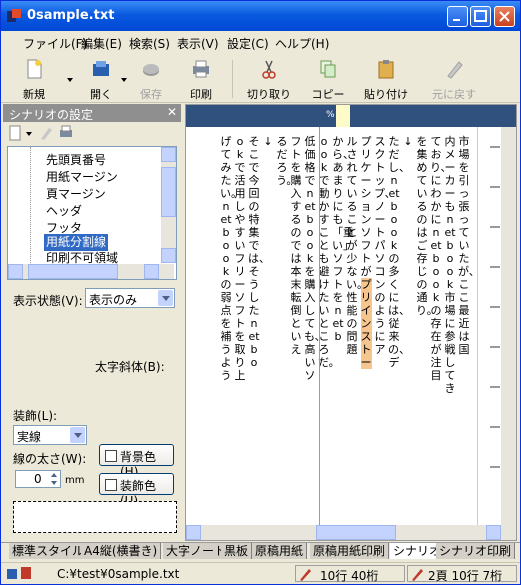 Image resolution: width=521 pixels, height=585 pixels. Describe the element at coordinates (465, 576) in the screenshot. I see `status-page: 2頁 10行 7桁` at that location.